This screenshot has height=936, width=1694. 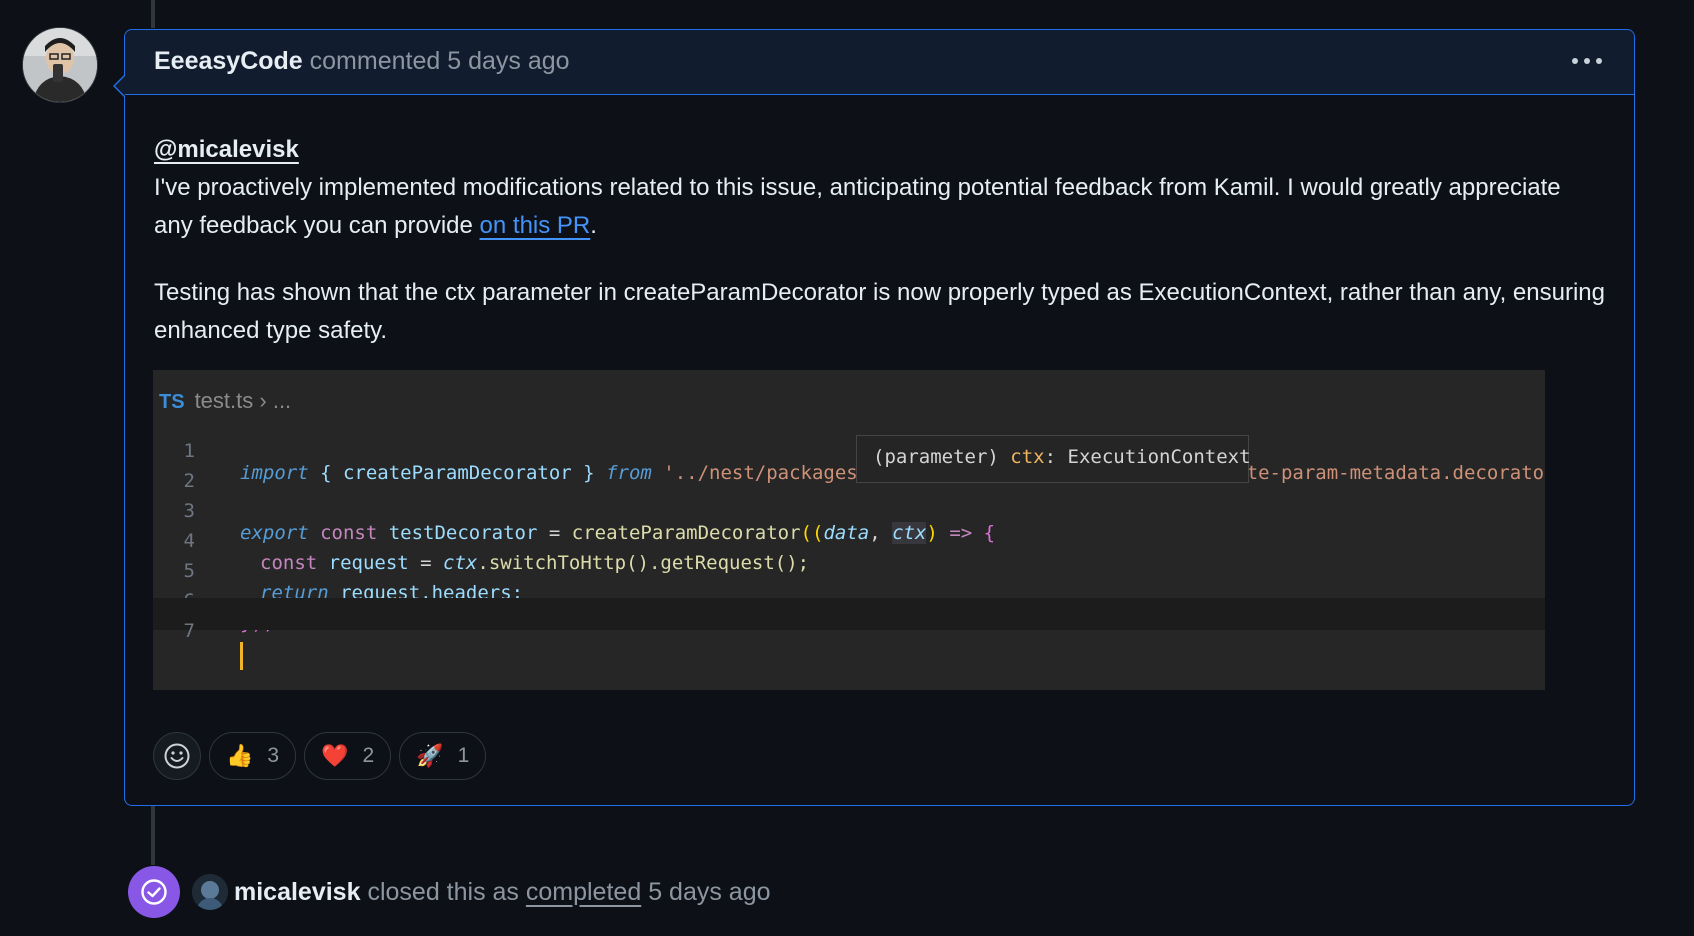 I want to click on avatar-photo, so click(x=60, y=65).